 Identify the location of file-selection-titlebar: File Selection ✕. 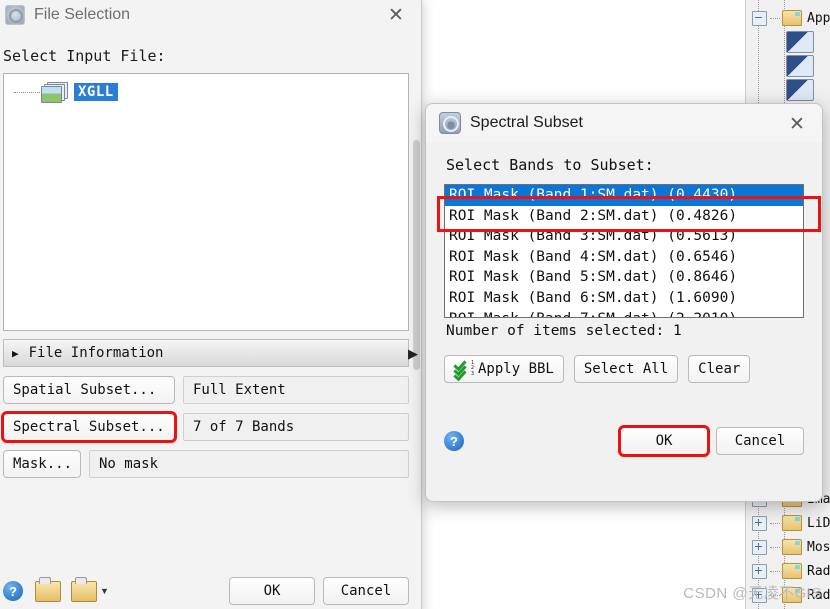
(210, 17).